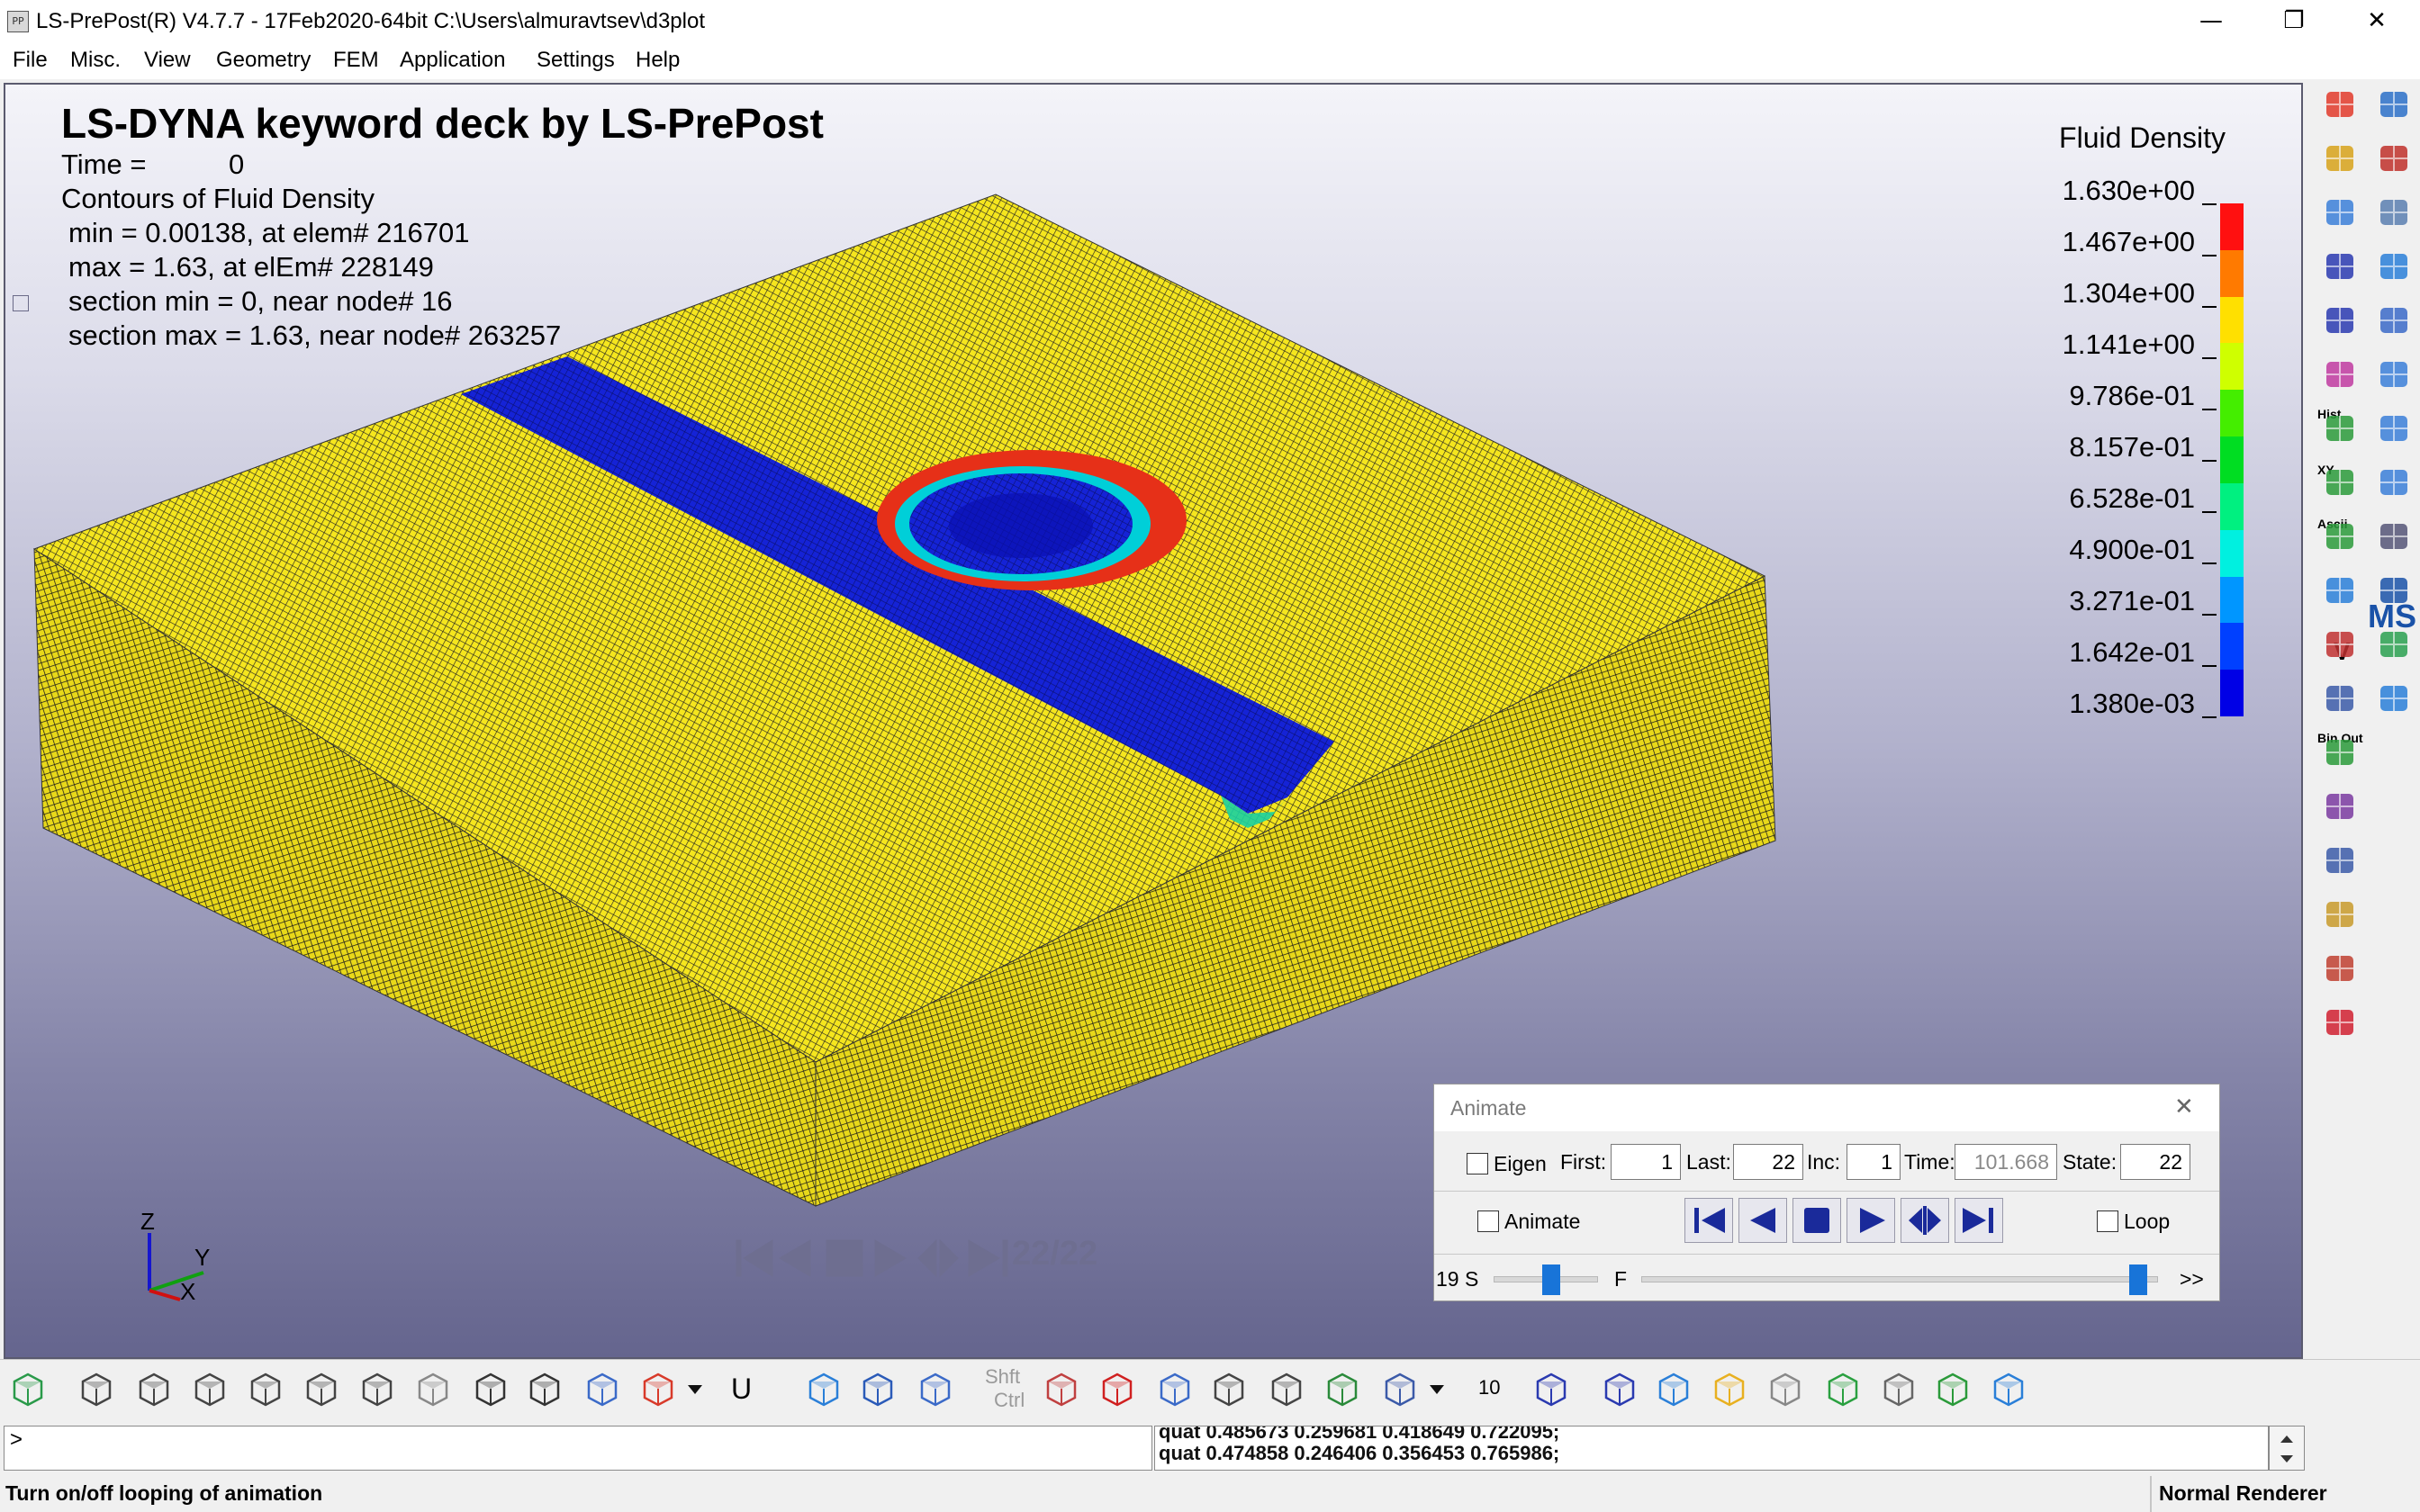  Describe the element at coordinates (1952, 1389) in the screenshot. I see `recycle-icon` at that location.